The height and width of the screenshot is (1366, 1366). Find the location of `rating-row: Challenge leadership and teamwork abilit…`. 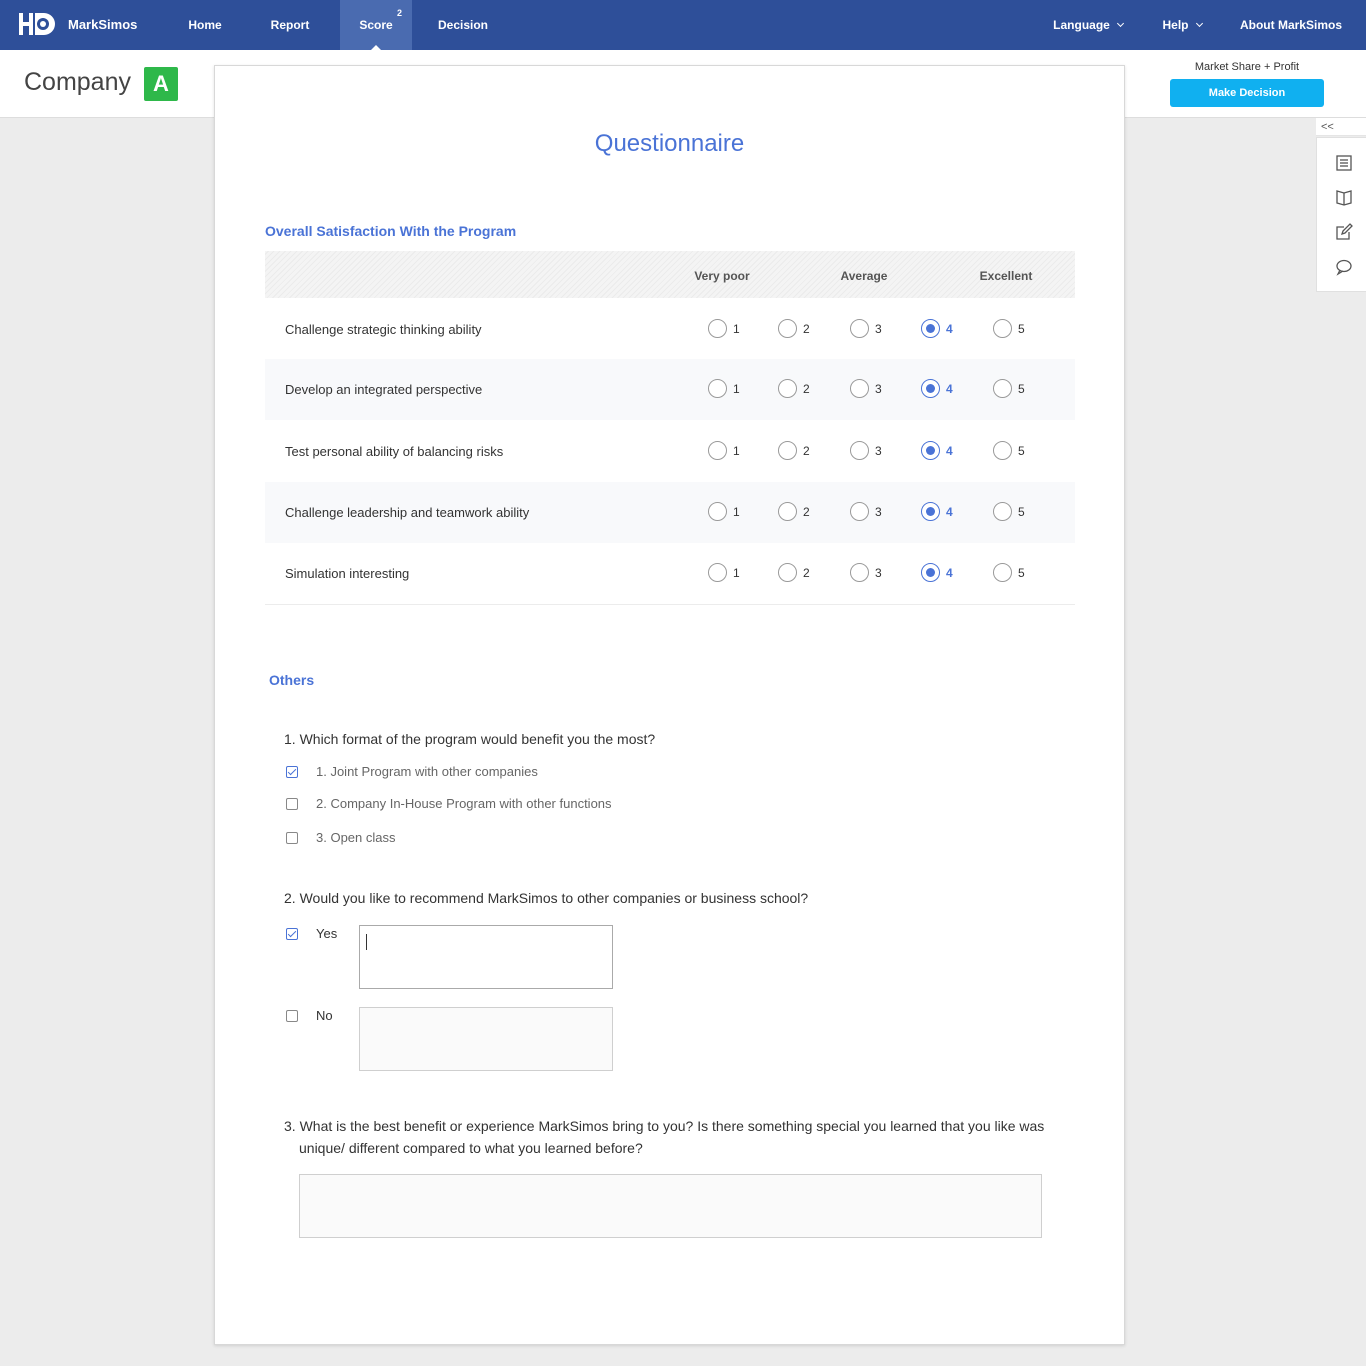

rating-row: Challenge leadership and teamwork abilit… is located at coordinates (670, 512).